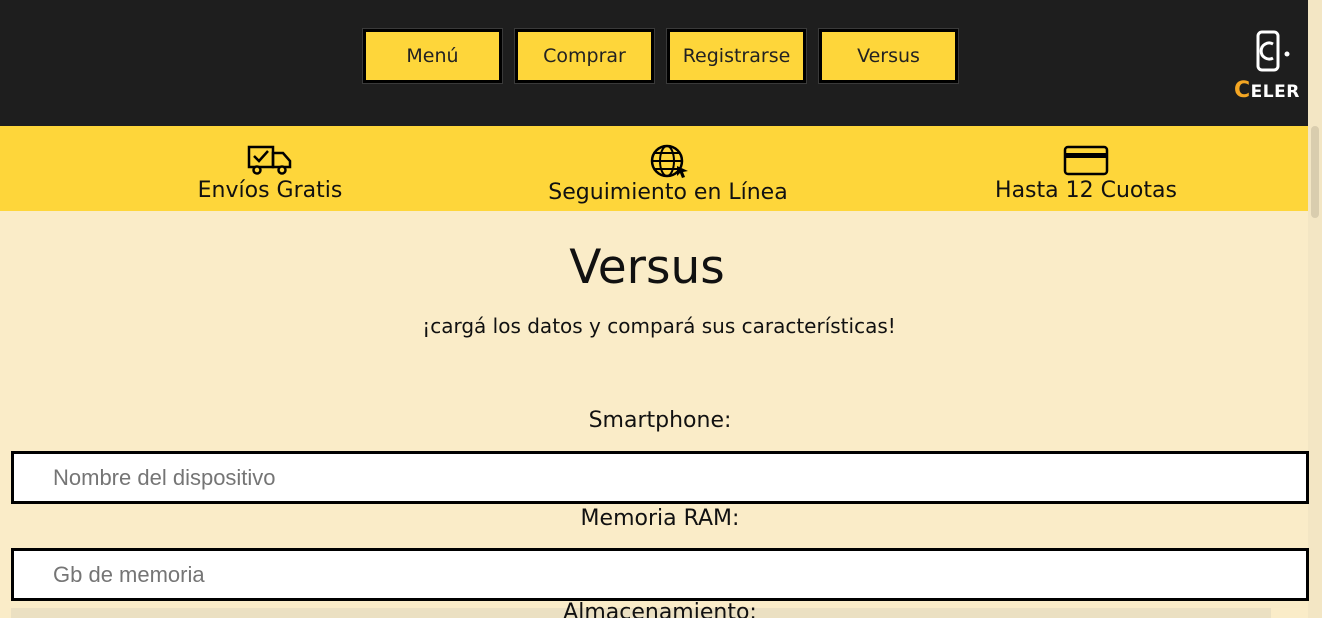  I want to click on feature-cuotas: Hasta 12 Cuotas, so click(1086, 173).